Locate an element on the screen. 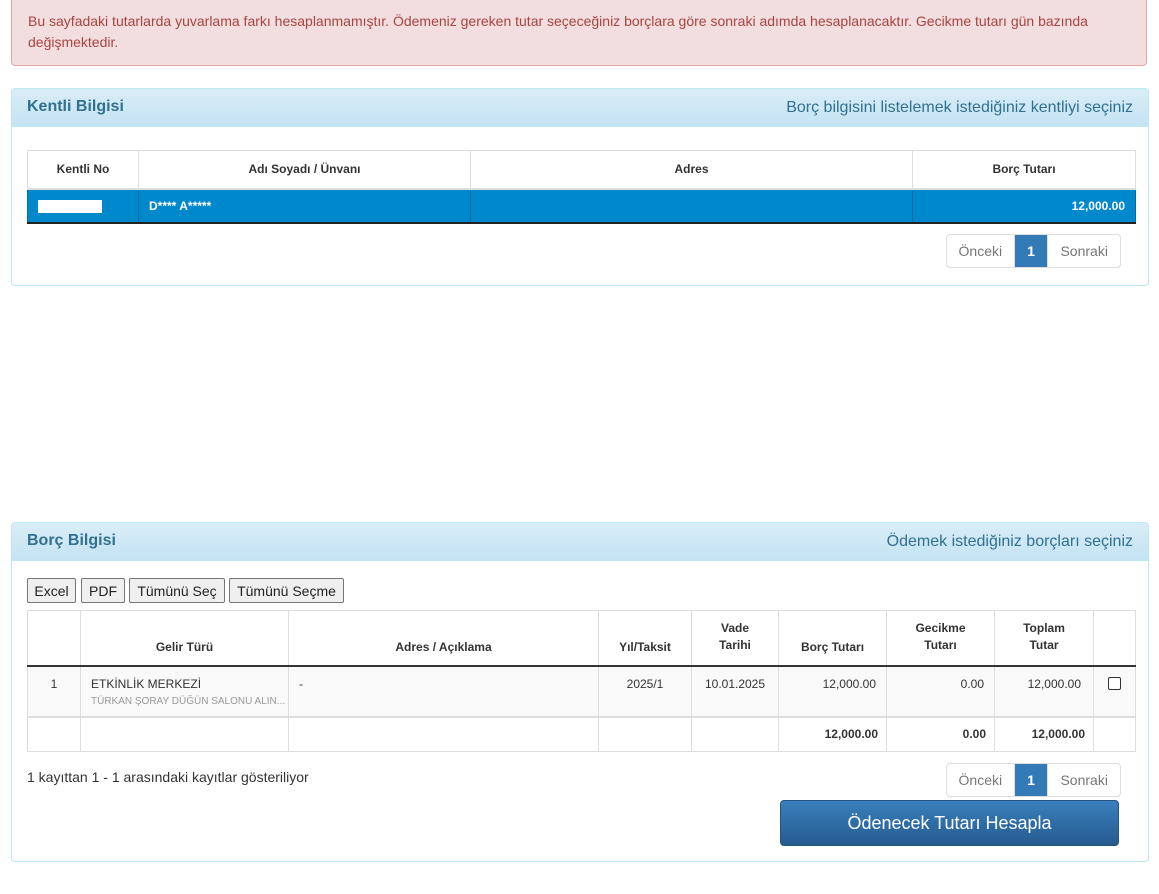 The width and height of the screenshot is (1159, 894). borc-current-page-button: 1 is located at coordinates (1031, 780).